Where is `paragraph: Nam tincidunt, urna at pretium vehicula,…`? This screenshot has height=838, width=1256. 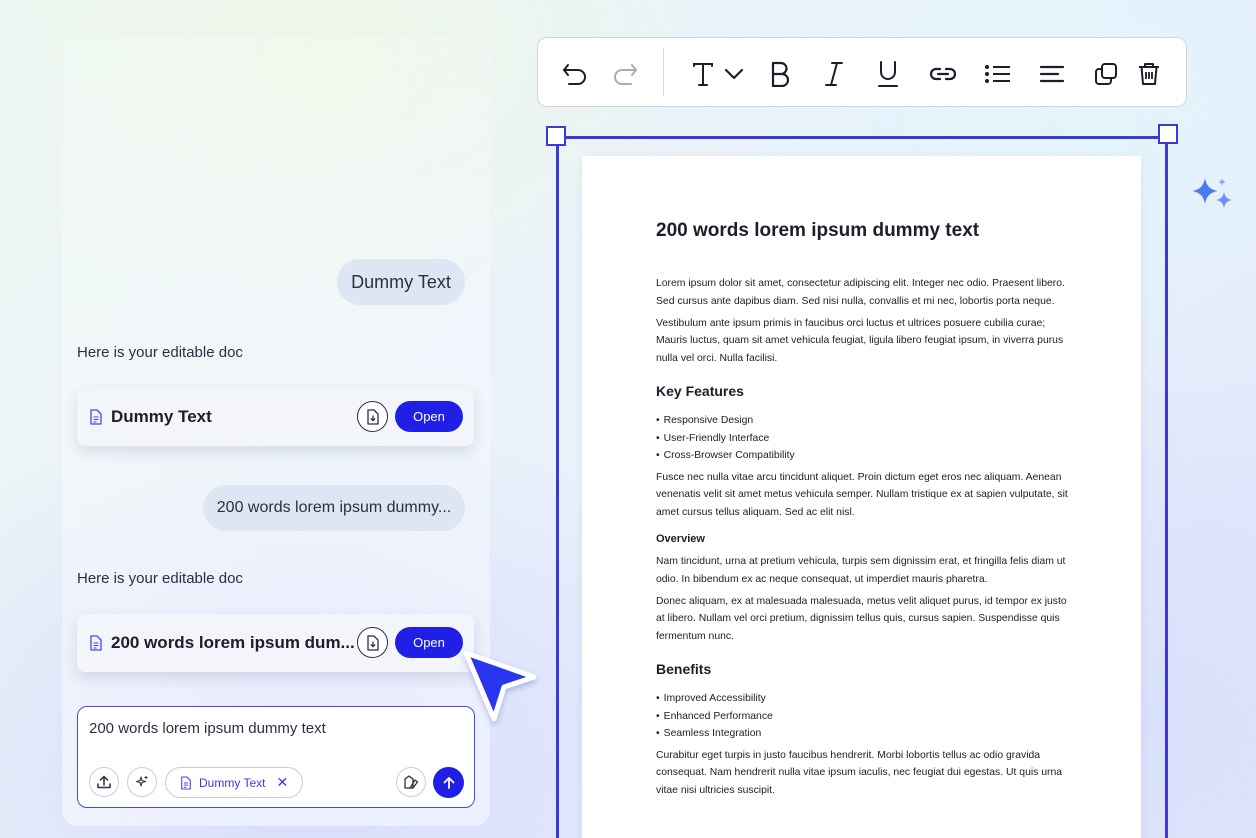
paragraph: Nam tincidunt, urna at pretium vehicula,… is located at coordinates (861, 570).